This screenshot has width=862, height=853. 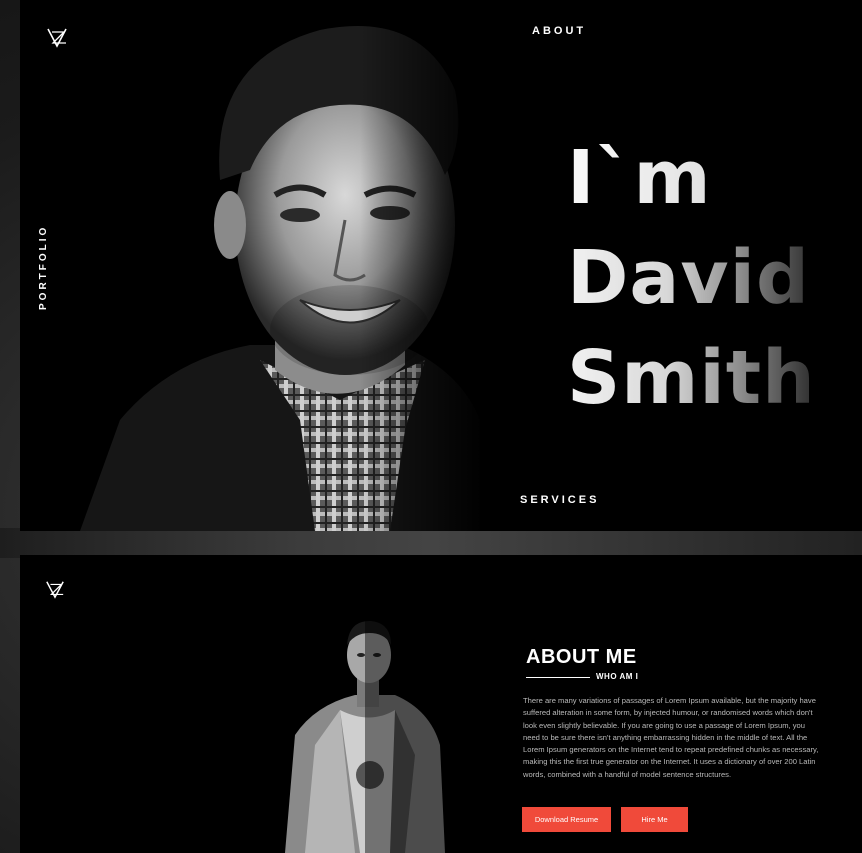 What do you see at coordinates (558, 677) in the screenshot?
I see `heading-divider` at bounding box center [558, 677].